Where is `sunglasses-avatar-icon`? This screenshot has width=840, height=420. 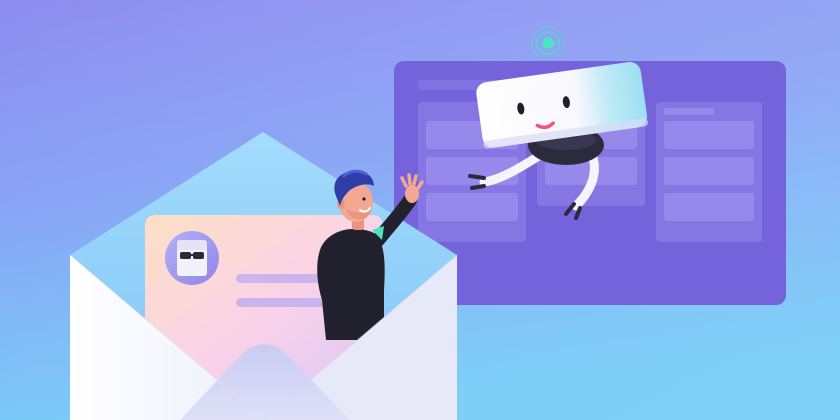
sunglasses-avatar-icon is located at coordinates (192, 258).